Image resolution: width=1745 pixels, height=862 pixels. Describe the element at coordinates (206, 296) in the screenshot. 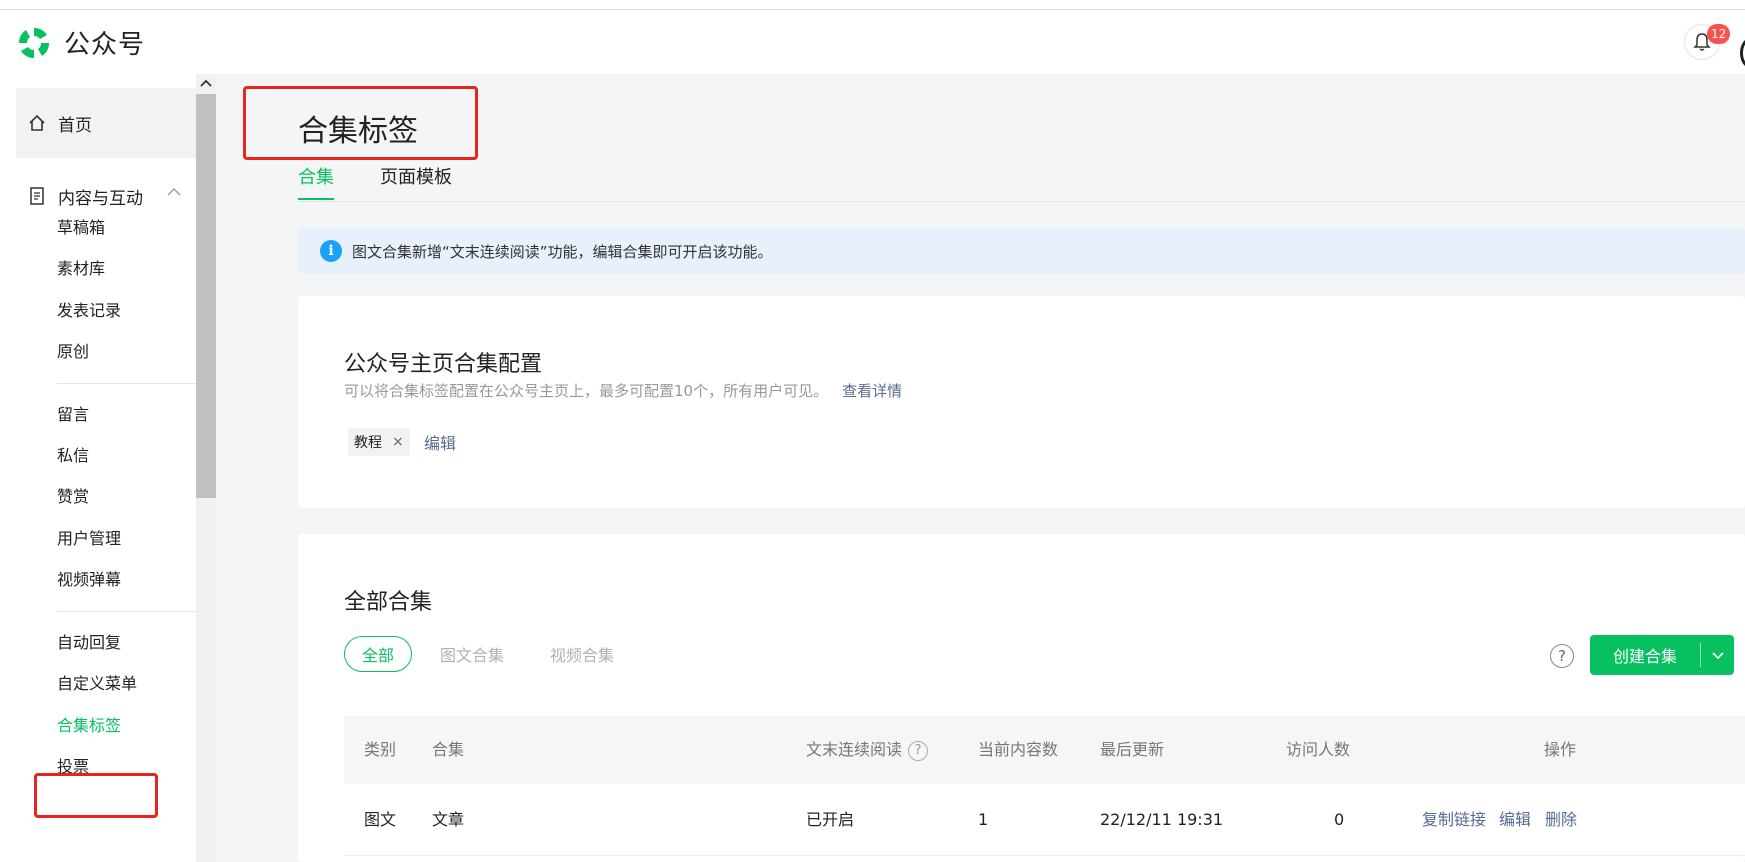

I see `sidebar-scrollbar-thumb` at that location.